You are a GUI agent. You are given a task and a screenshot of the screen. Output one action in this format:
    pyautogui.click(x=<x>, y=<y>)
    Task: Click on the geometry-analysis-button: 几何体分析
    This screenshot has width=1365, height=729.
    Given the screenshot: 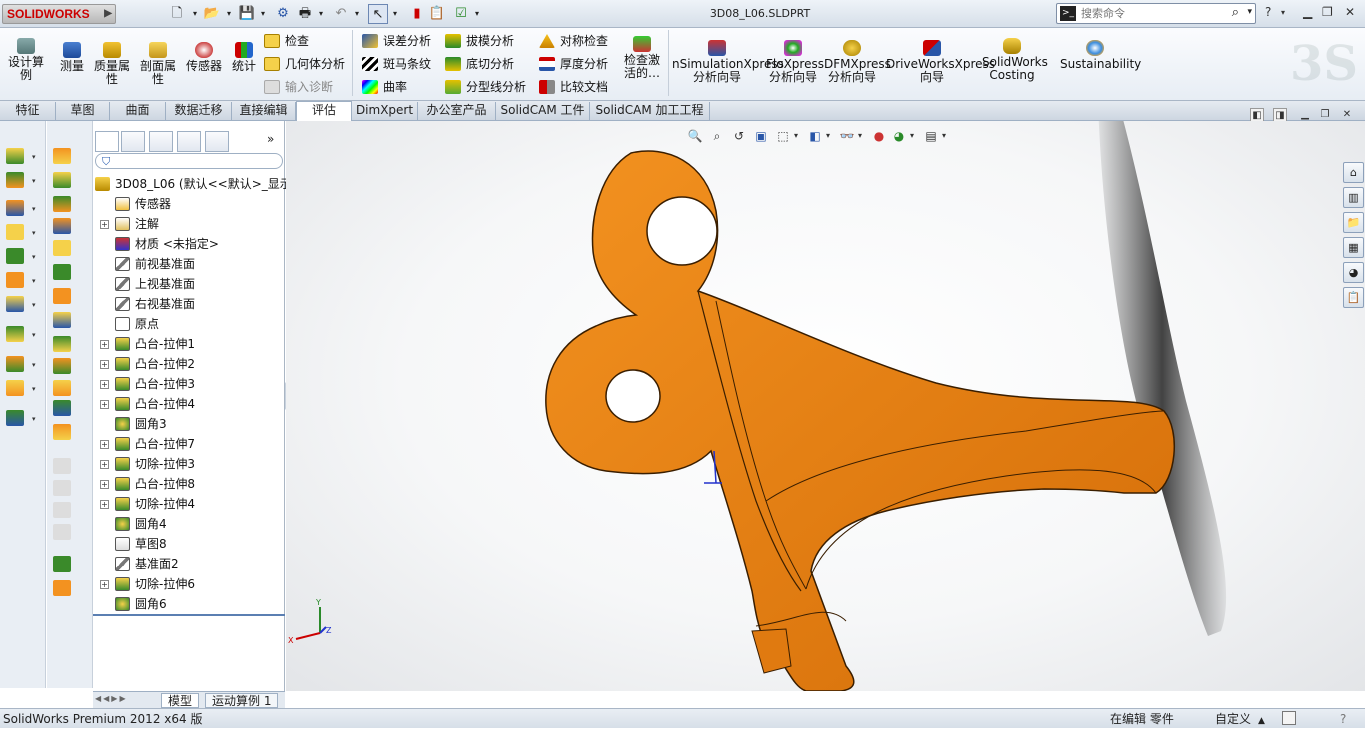 What is the action you would take?
    pyautogui.click(x=304, y=64)
    